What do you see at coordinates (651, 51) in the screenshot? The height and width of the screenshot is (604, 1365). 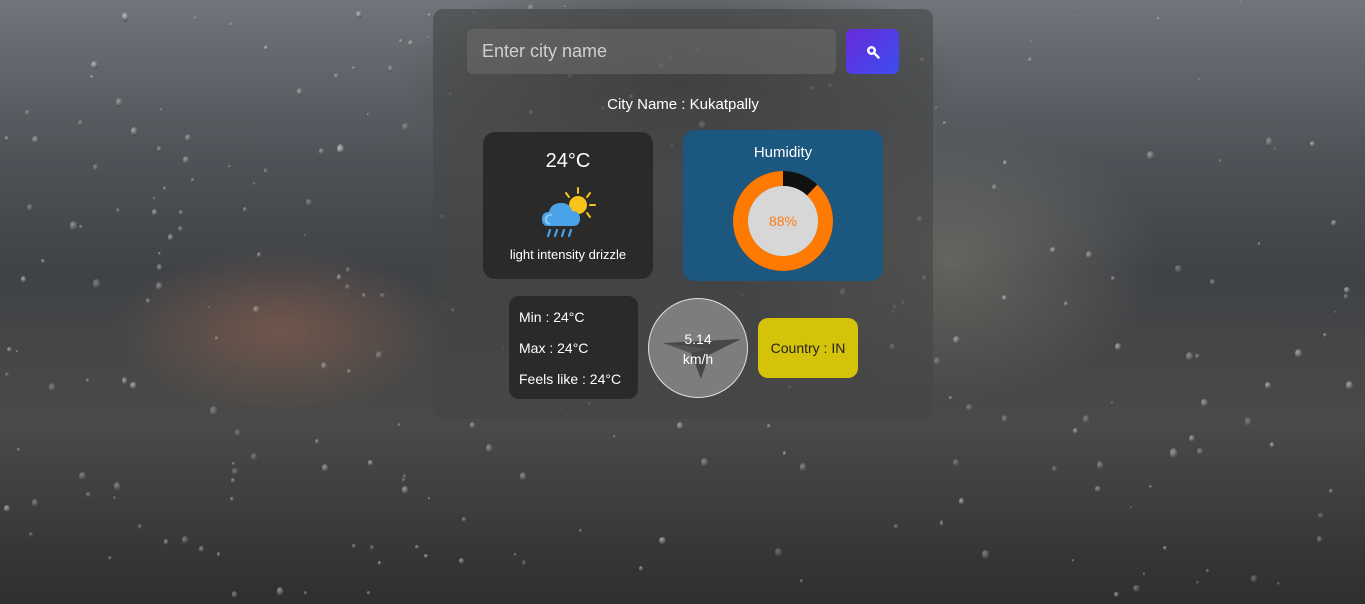 I see `city-search-input` at bounding box center [651, 51].